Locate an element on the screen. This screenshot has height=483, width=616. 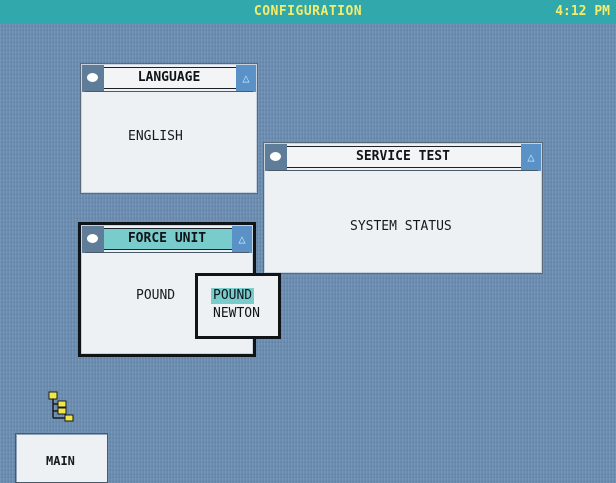
window-title: LANGUAGE is located at coordinates (169, 77).